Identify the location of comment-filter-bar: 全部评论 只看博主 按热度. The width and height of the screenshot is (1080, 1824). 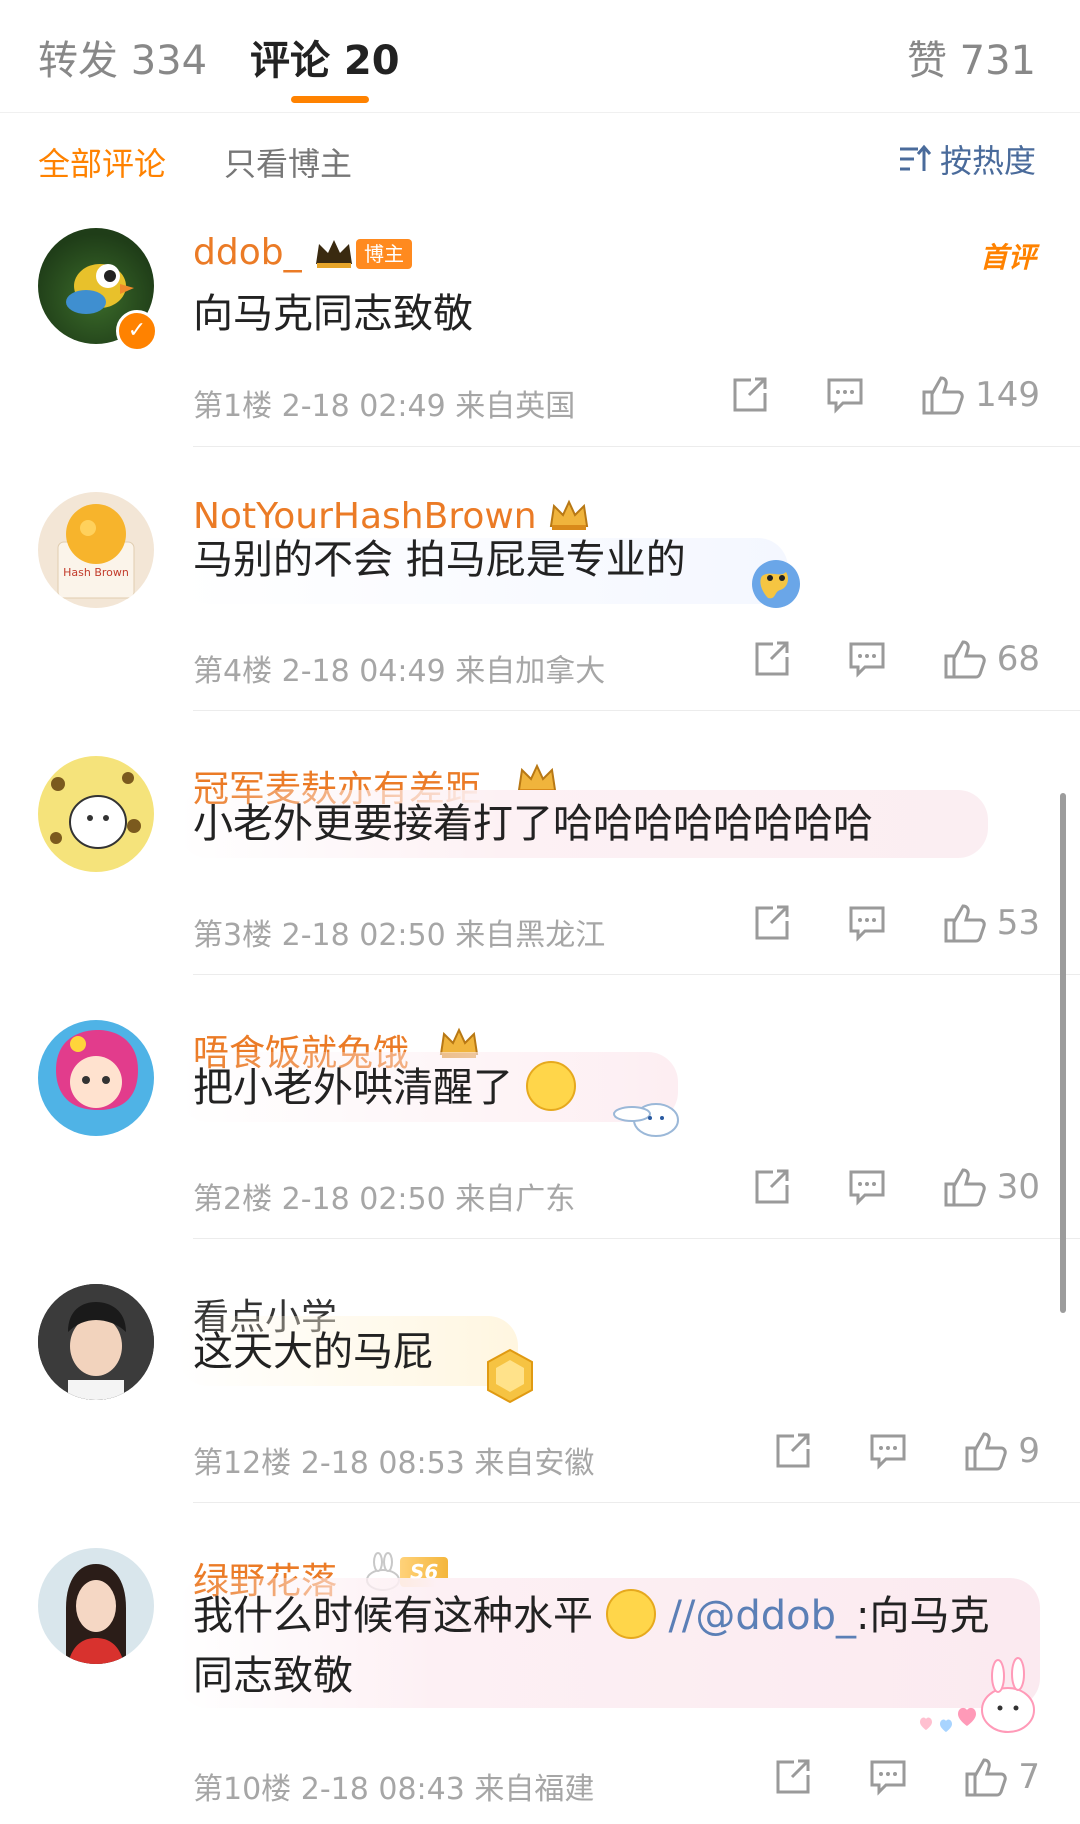
(540, 162).